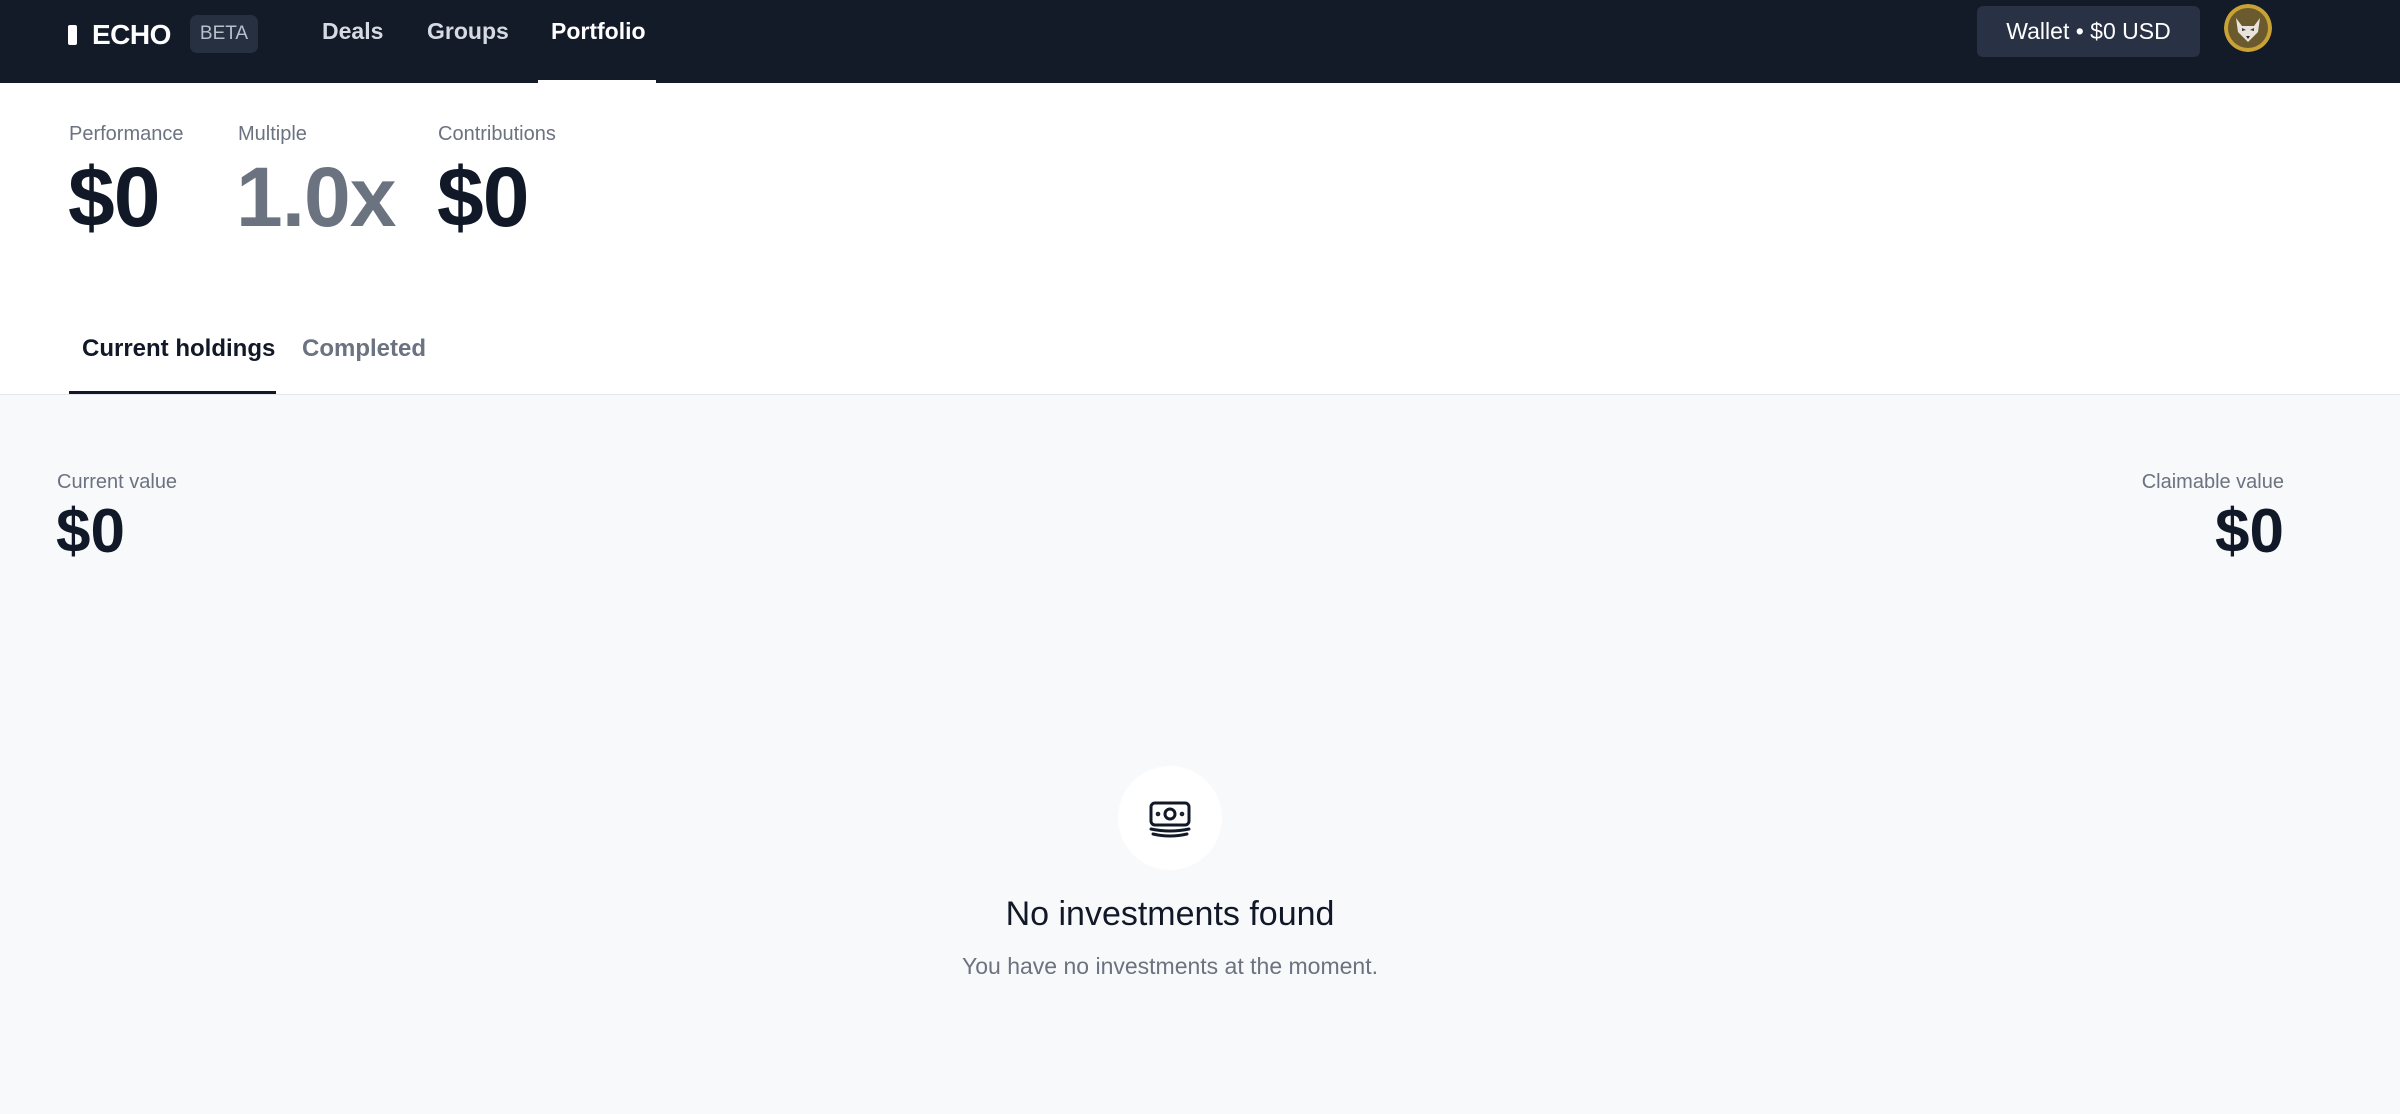 The width and height of the screenshot is (2400, 1114). What do you see at coordinates (72, 35) in the screenshot?
I see `logo-mark-icon` at bounding box center [72, 35].